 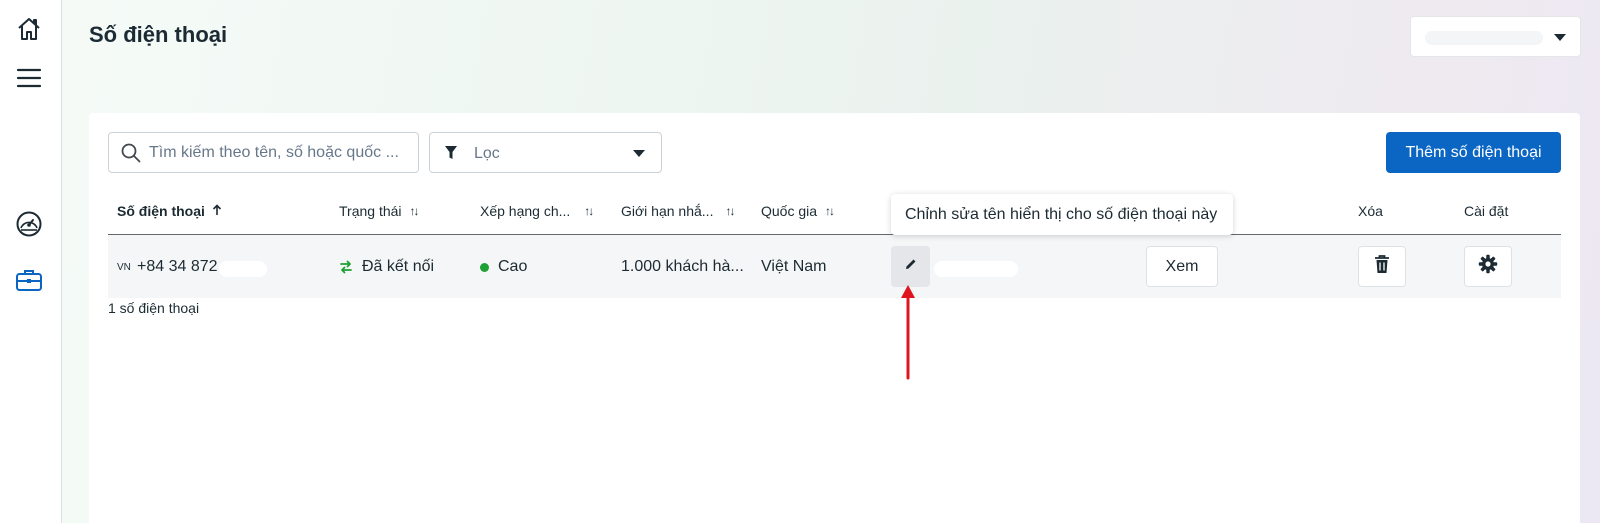 What do you see at coordinates (398, 266) in the screenshot?
I see `status-text: Đã kết nối` at bounding box center [398, 266].